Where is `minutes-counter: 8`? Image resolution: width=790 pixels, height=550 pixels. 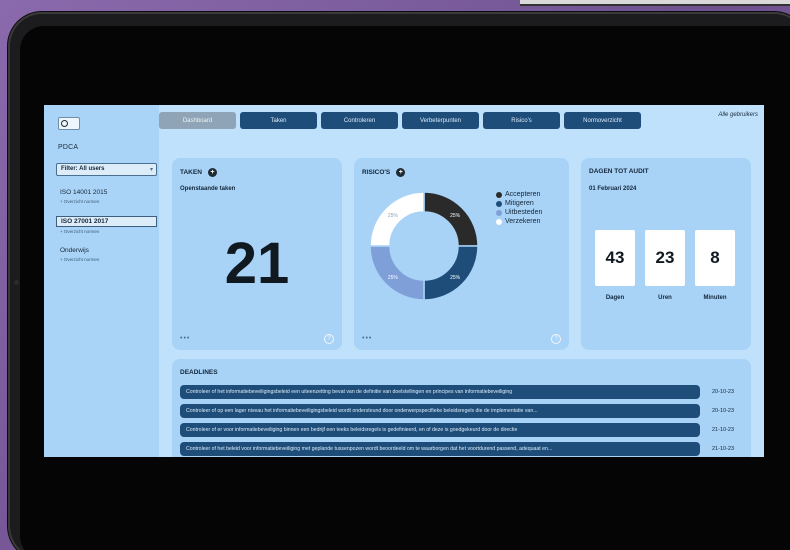
minutes-counter: 8 is located at coordinates (715, 258).